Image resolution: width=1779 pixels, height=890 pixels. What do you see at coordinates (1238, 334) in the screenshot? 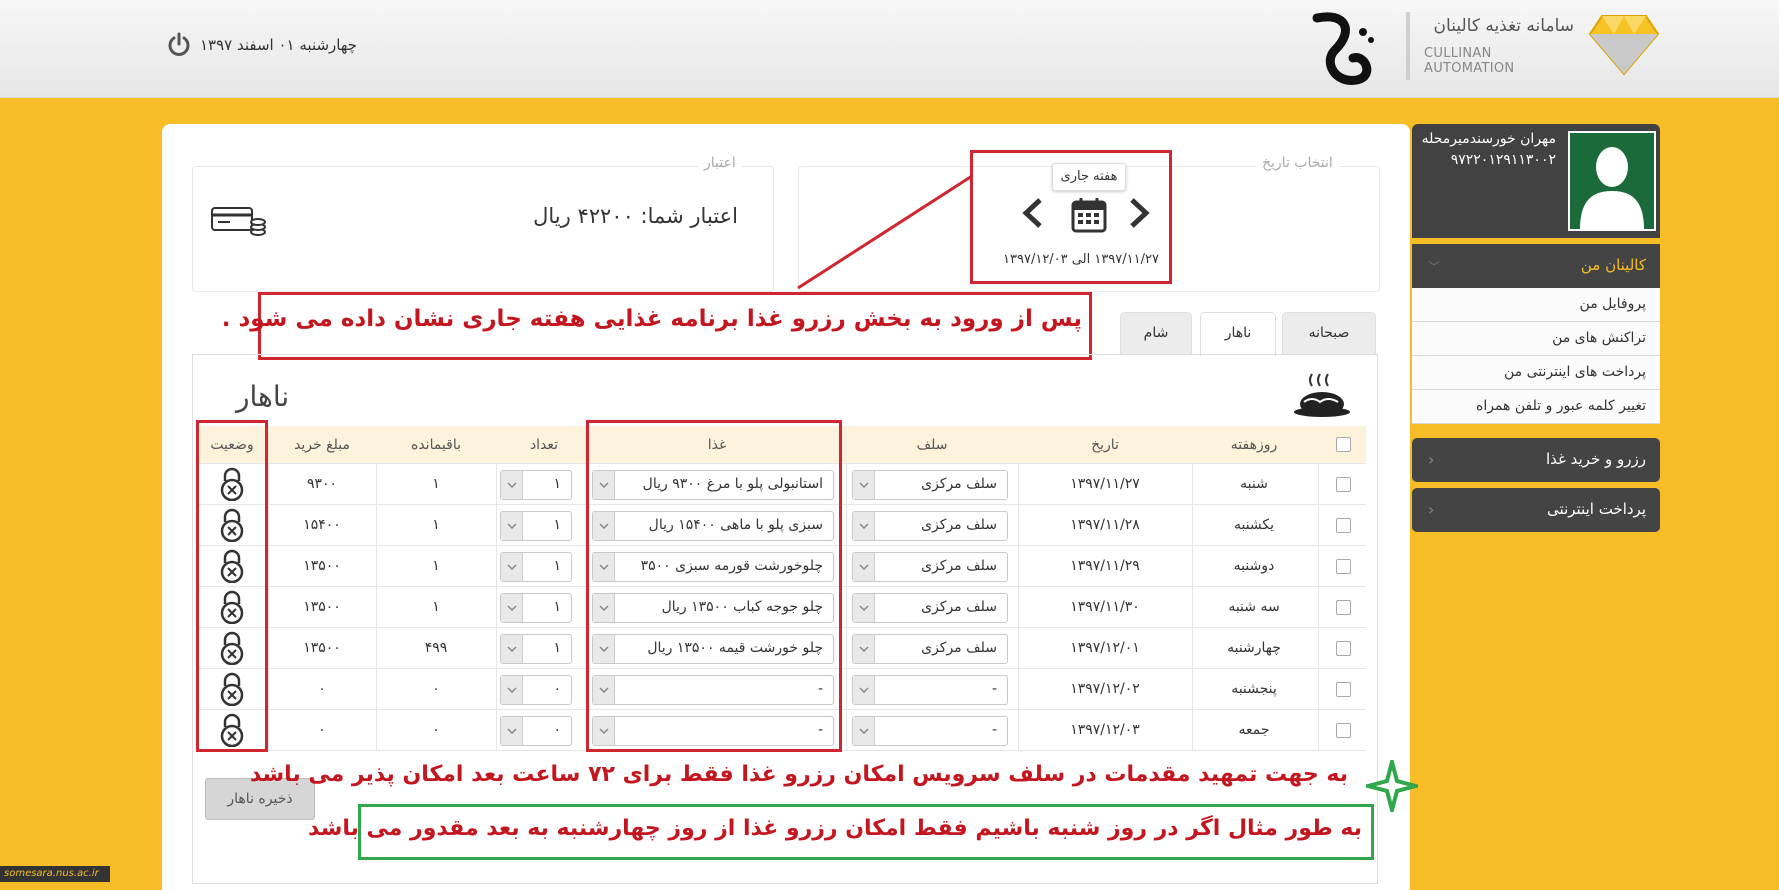
I see `tab-lunch: ناهار` at bounding box center [1238, 334].